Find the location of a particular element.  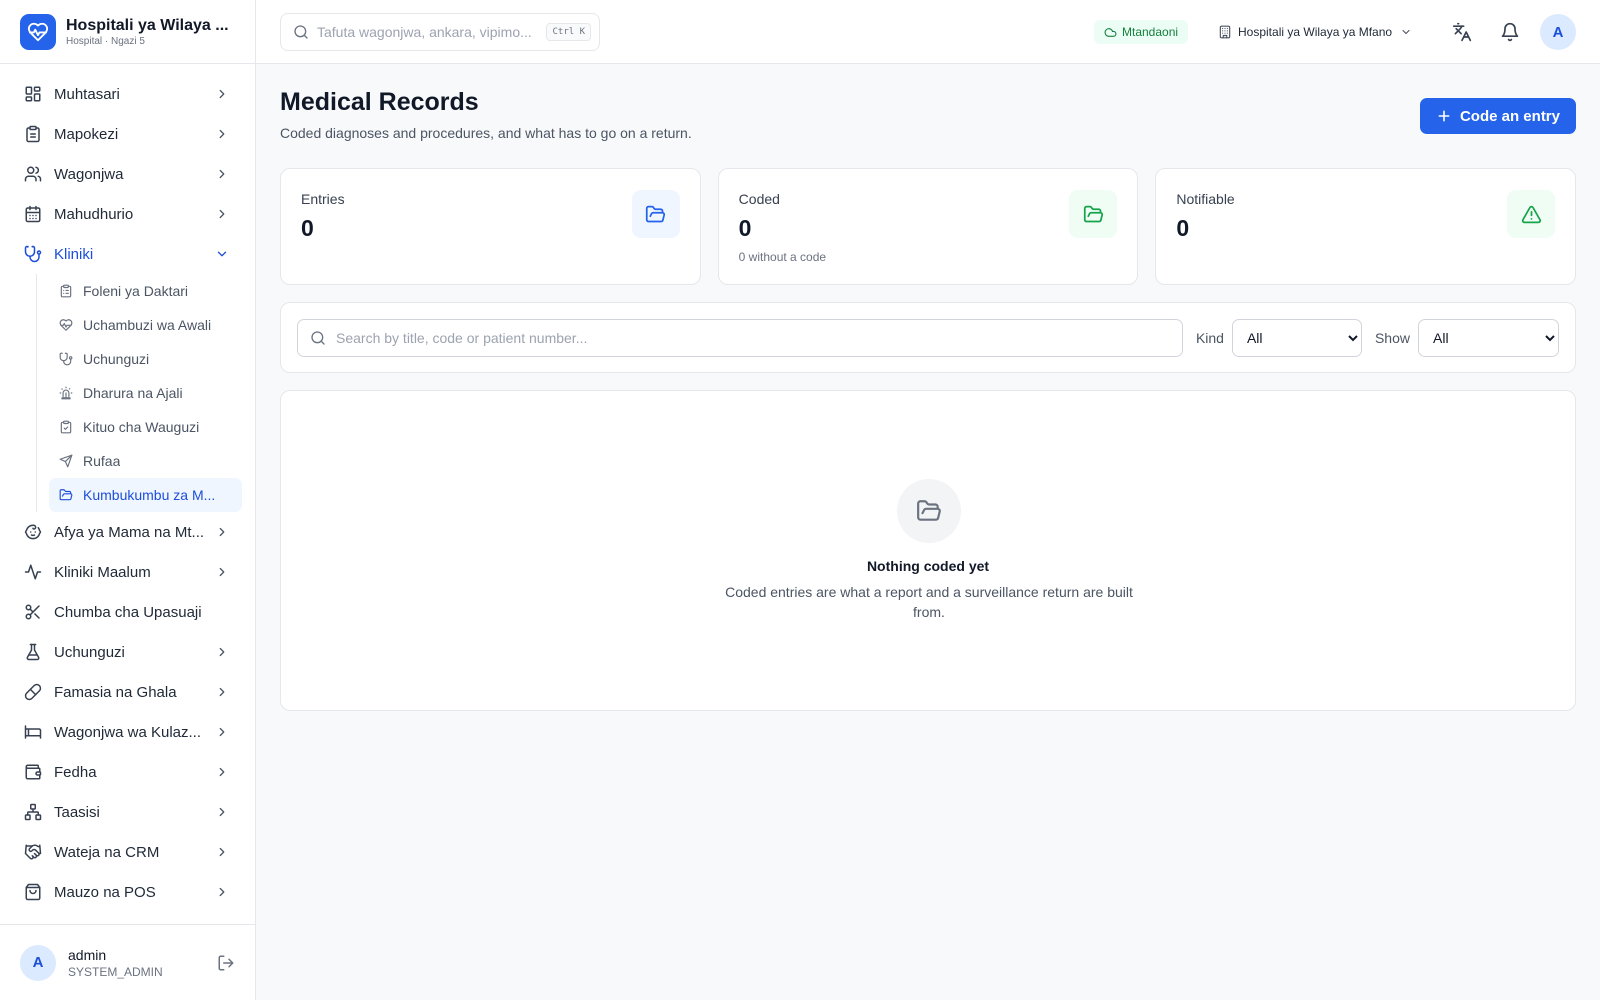

sidebar-item-label: Kliniki is located at coordinates (74, 254).